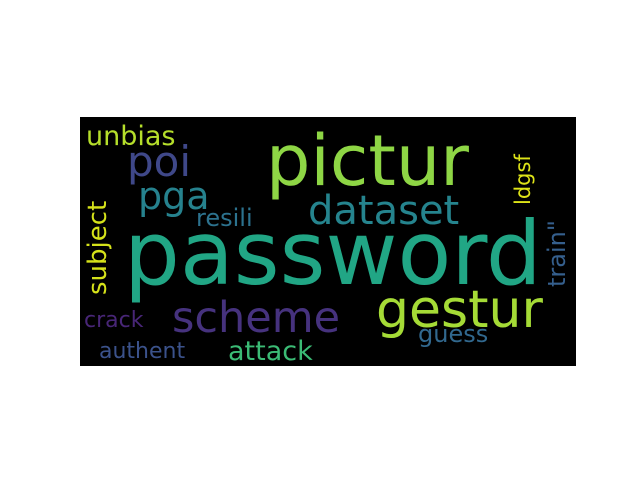 This screenshot has height=480, width=640. What do you see at coordinates (131, 136) in the screenshot?
I see `word-unbias: unbias` at bounding box center [131, 136].